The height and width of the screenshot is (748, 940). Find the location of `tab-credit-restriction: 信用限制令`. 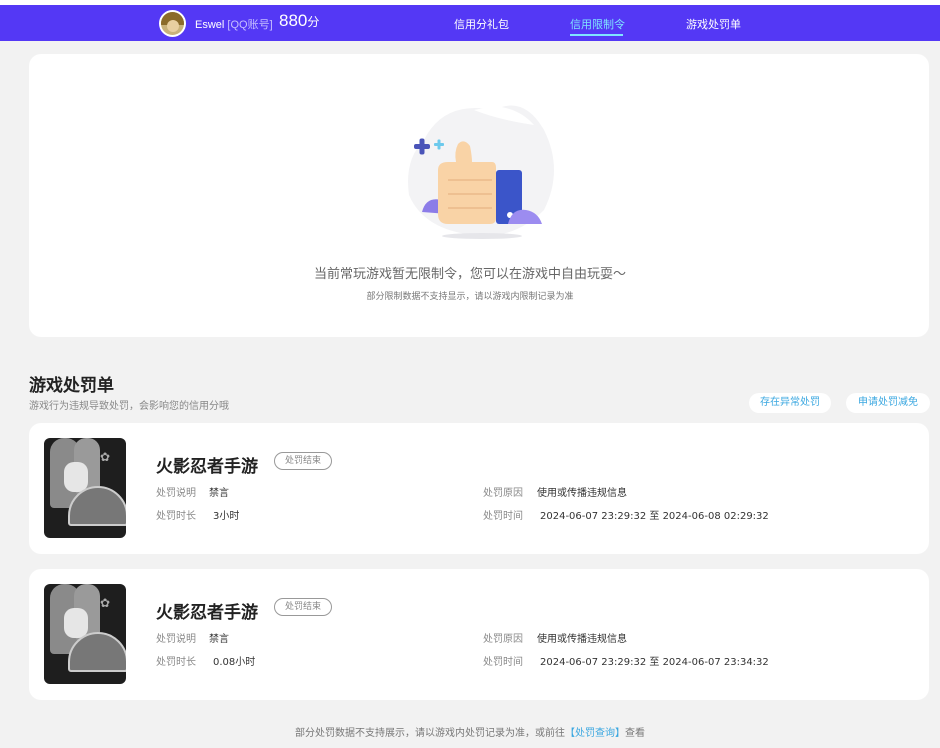

tab-credit-restriction: 信用限制令 is located at coordinates (597, 24).